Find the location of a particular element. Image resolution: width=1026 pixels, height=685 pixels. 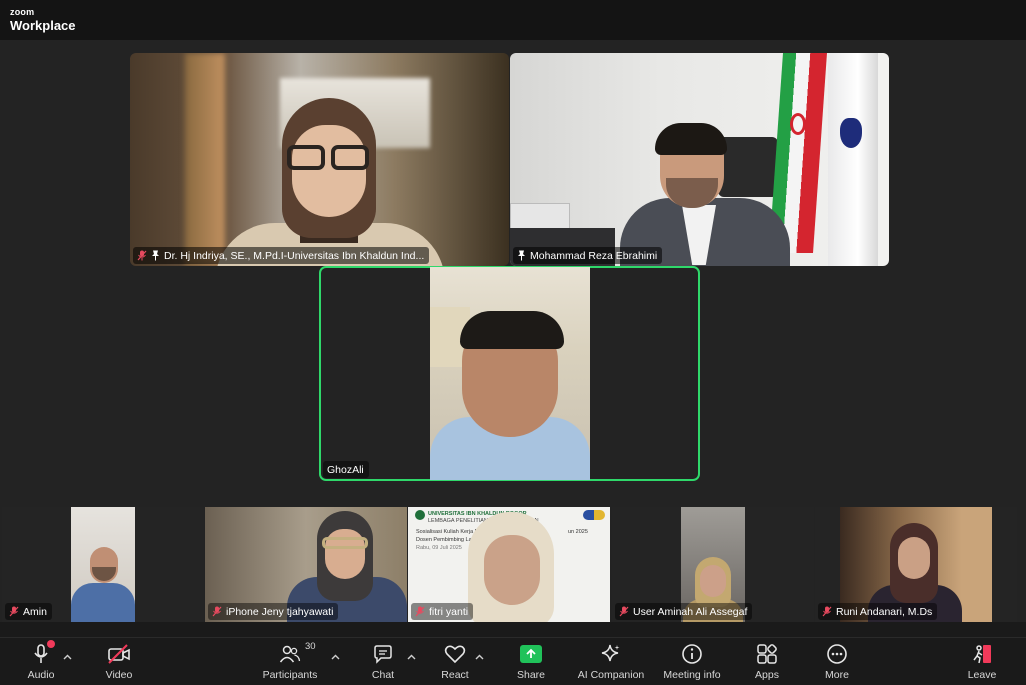

brand-zoom-text: zoom is located at coordinates (22, 12).